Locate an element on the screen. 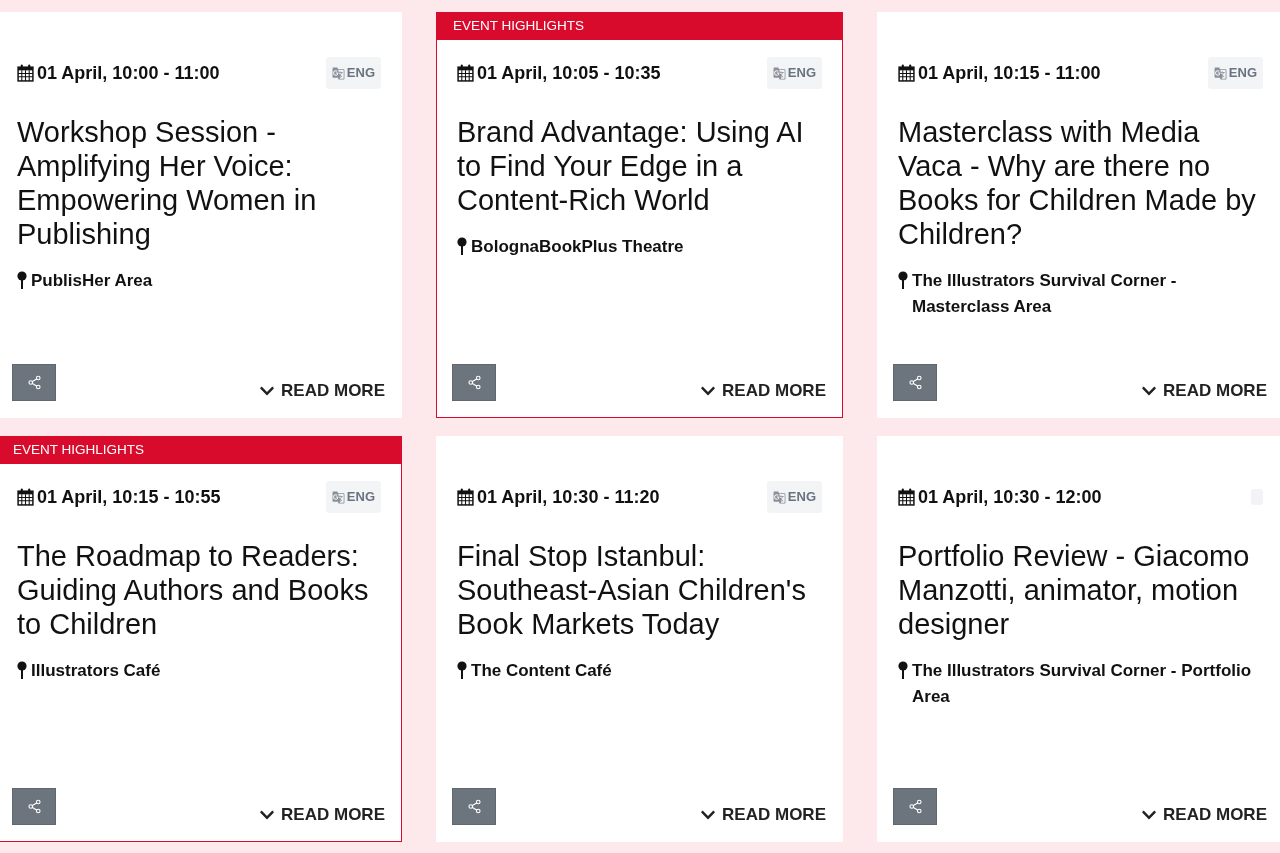 This screenshot has width=1280, height=853. event-location: BolognaBookPlus Theatre is located at coordinates (577, 247).